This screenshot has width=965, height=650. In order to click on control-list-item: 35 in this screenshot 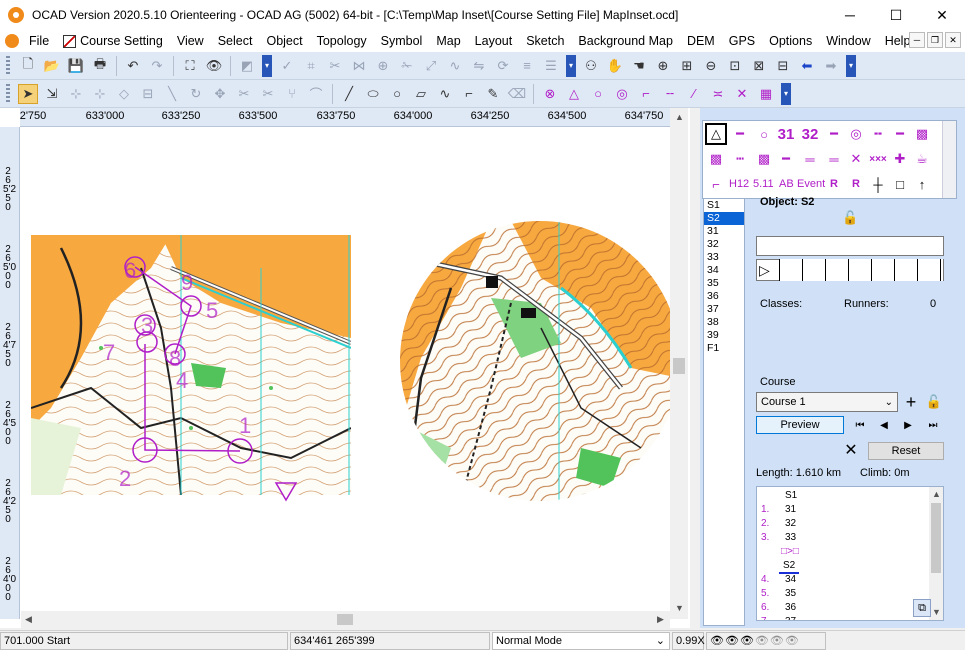, I will do `click(724, 283)`.